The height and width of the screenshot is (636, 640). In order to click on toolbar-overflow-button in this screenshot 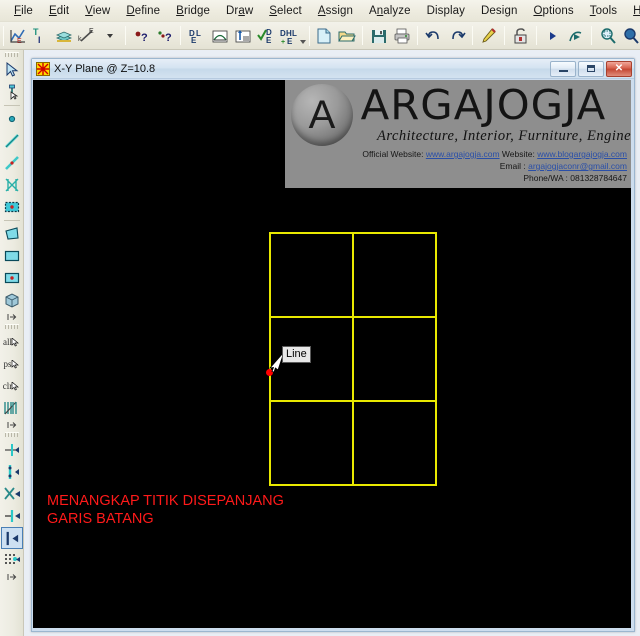, I will do `click(303, 36)`.